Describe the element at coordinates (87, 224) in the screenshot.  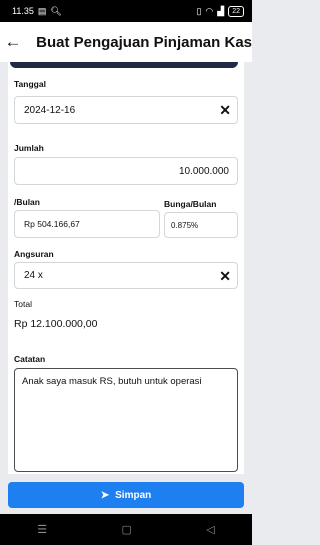
I see `bulan-field: Rp 504.166,67` at that location.